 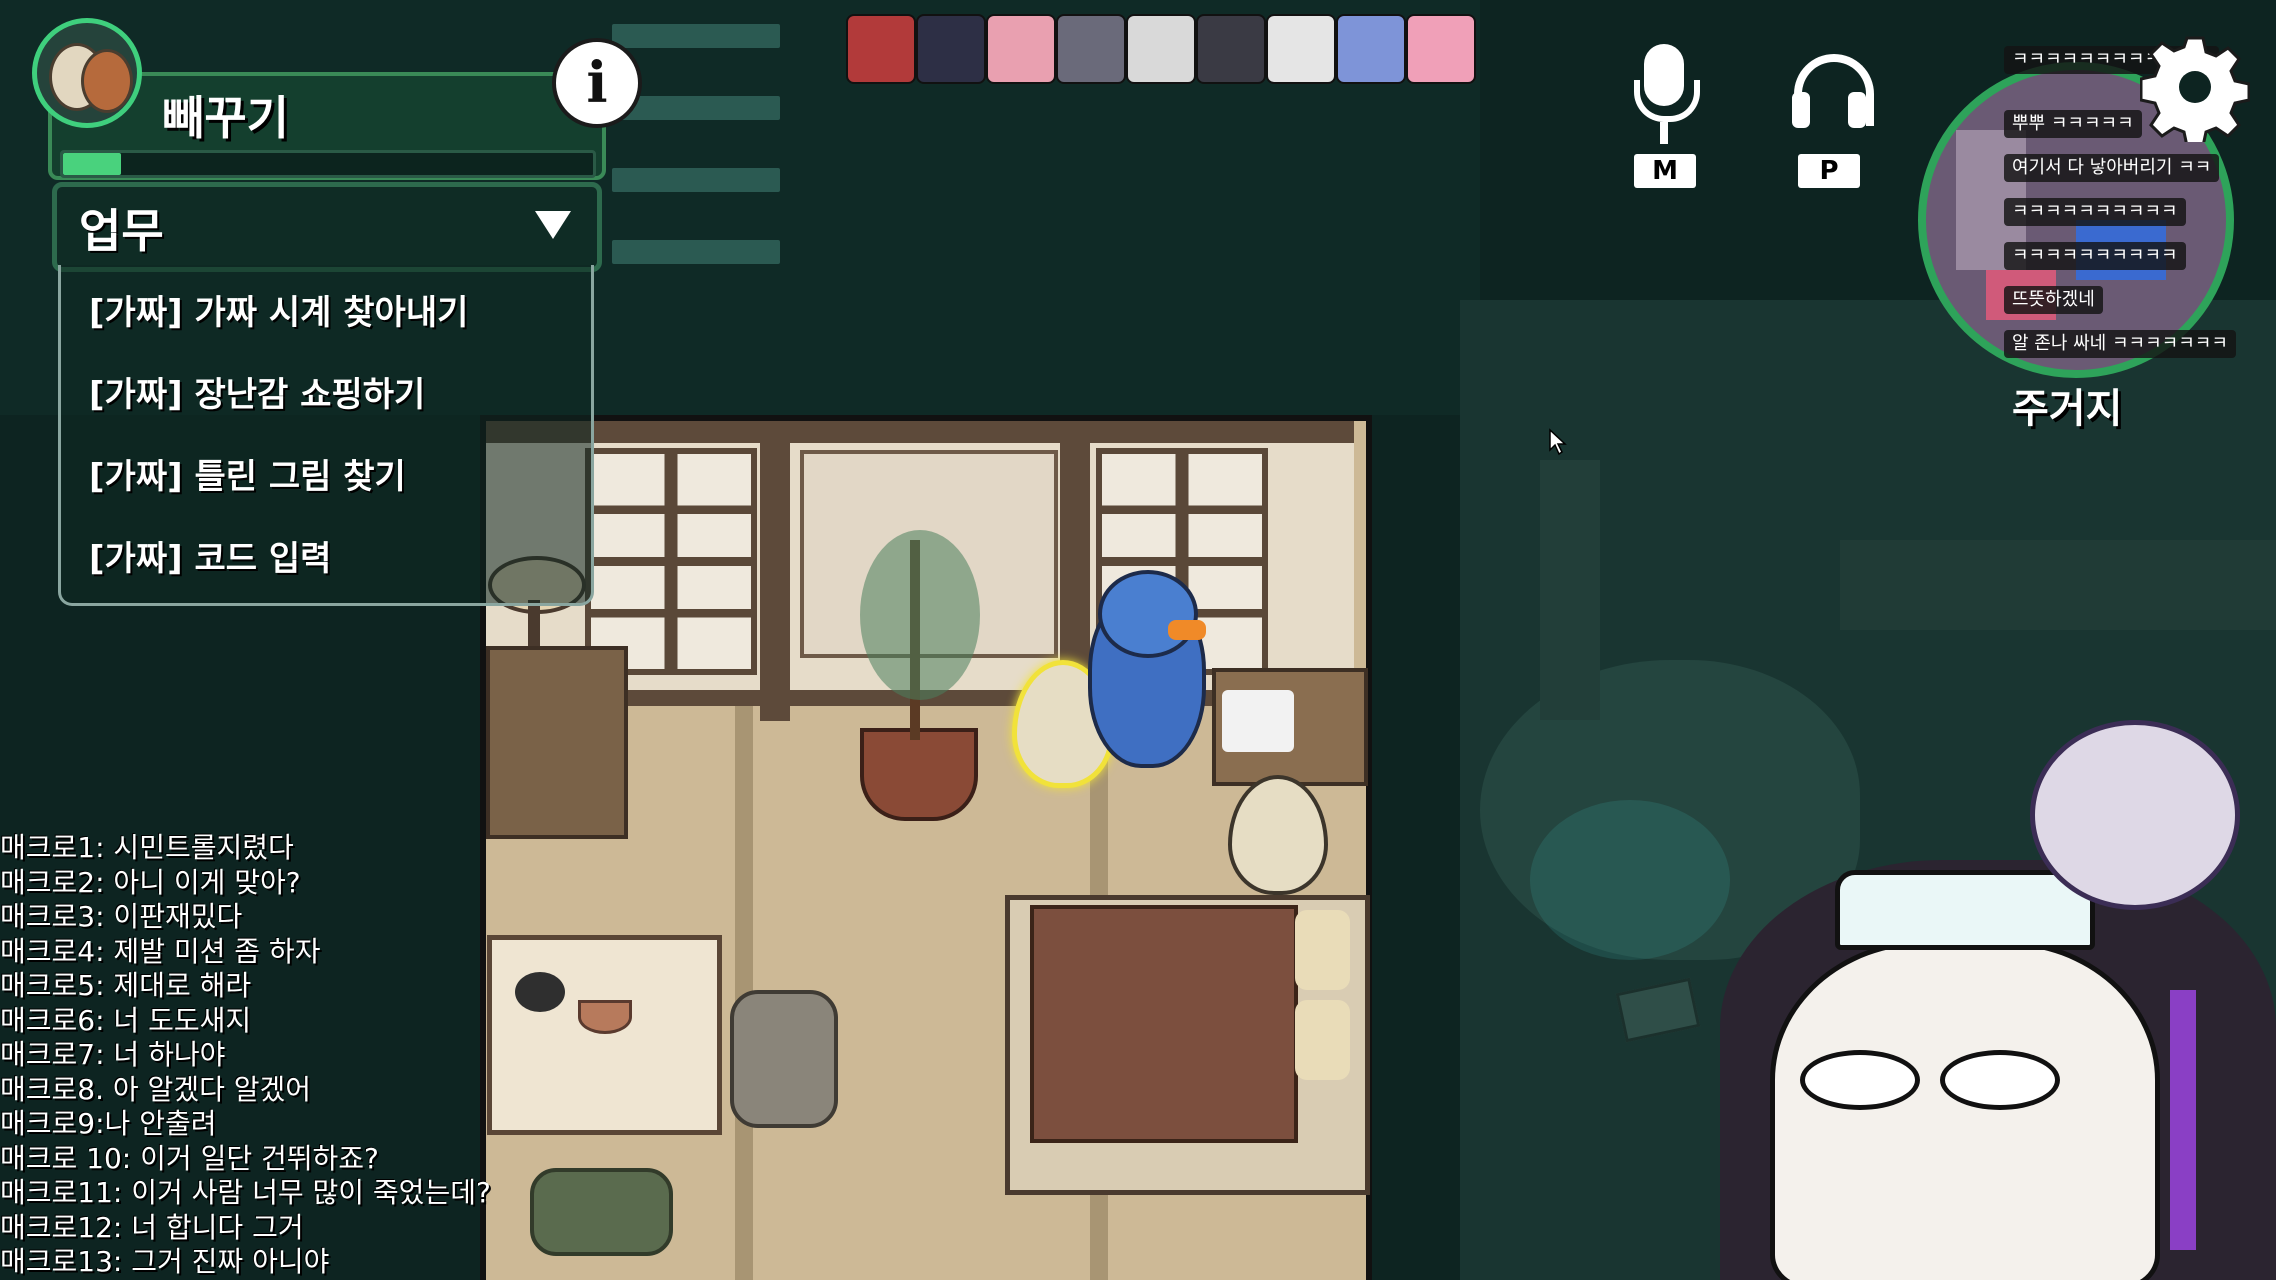 I want to click on chat-message: 매크로13: 그거 진짜 아니야, so click(x=165, y=1261).